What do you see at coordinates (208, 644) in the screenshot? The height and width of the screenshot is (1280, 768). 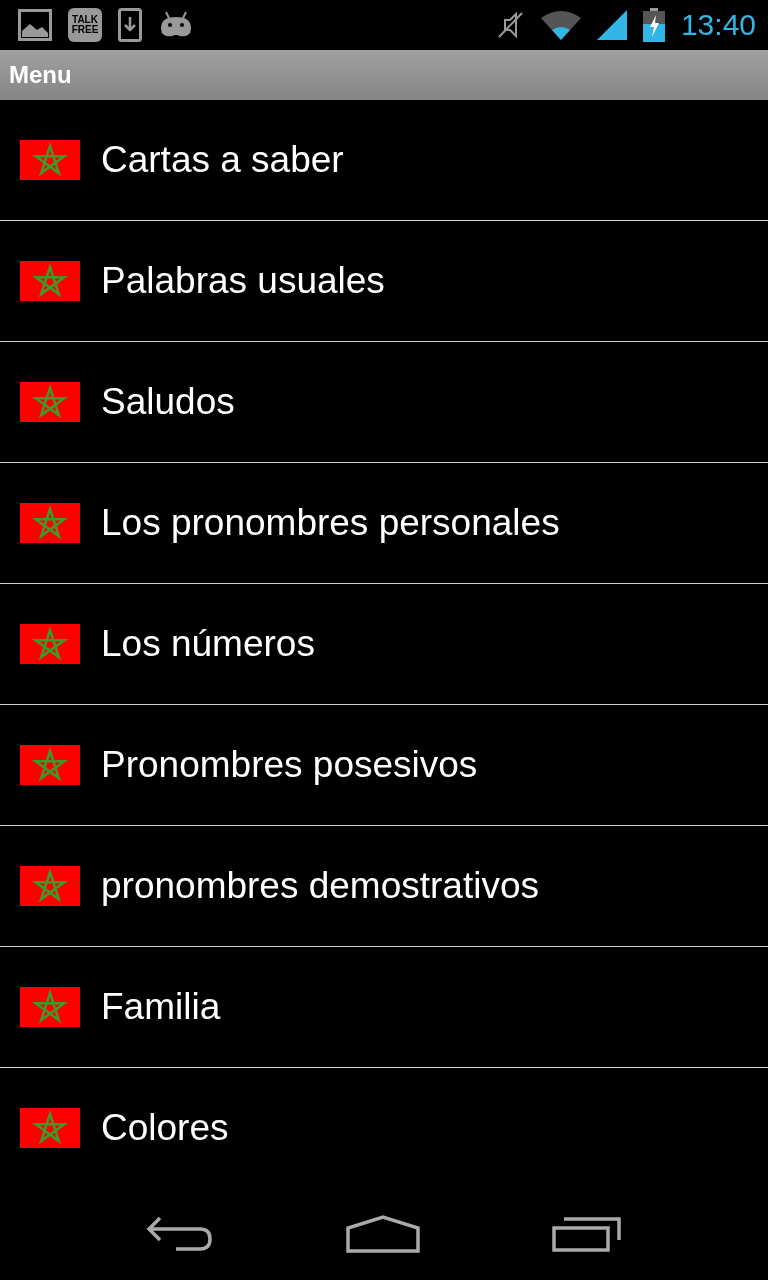 I see `menu-item-label: Los números` at bounding box center [208, 644].